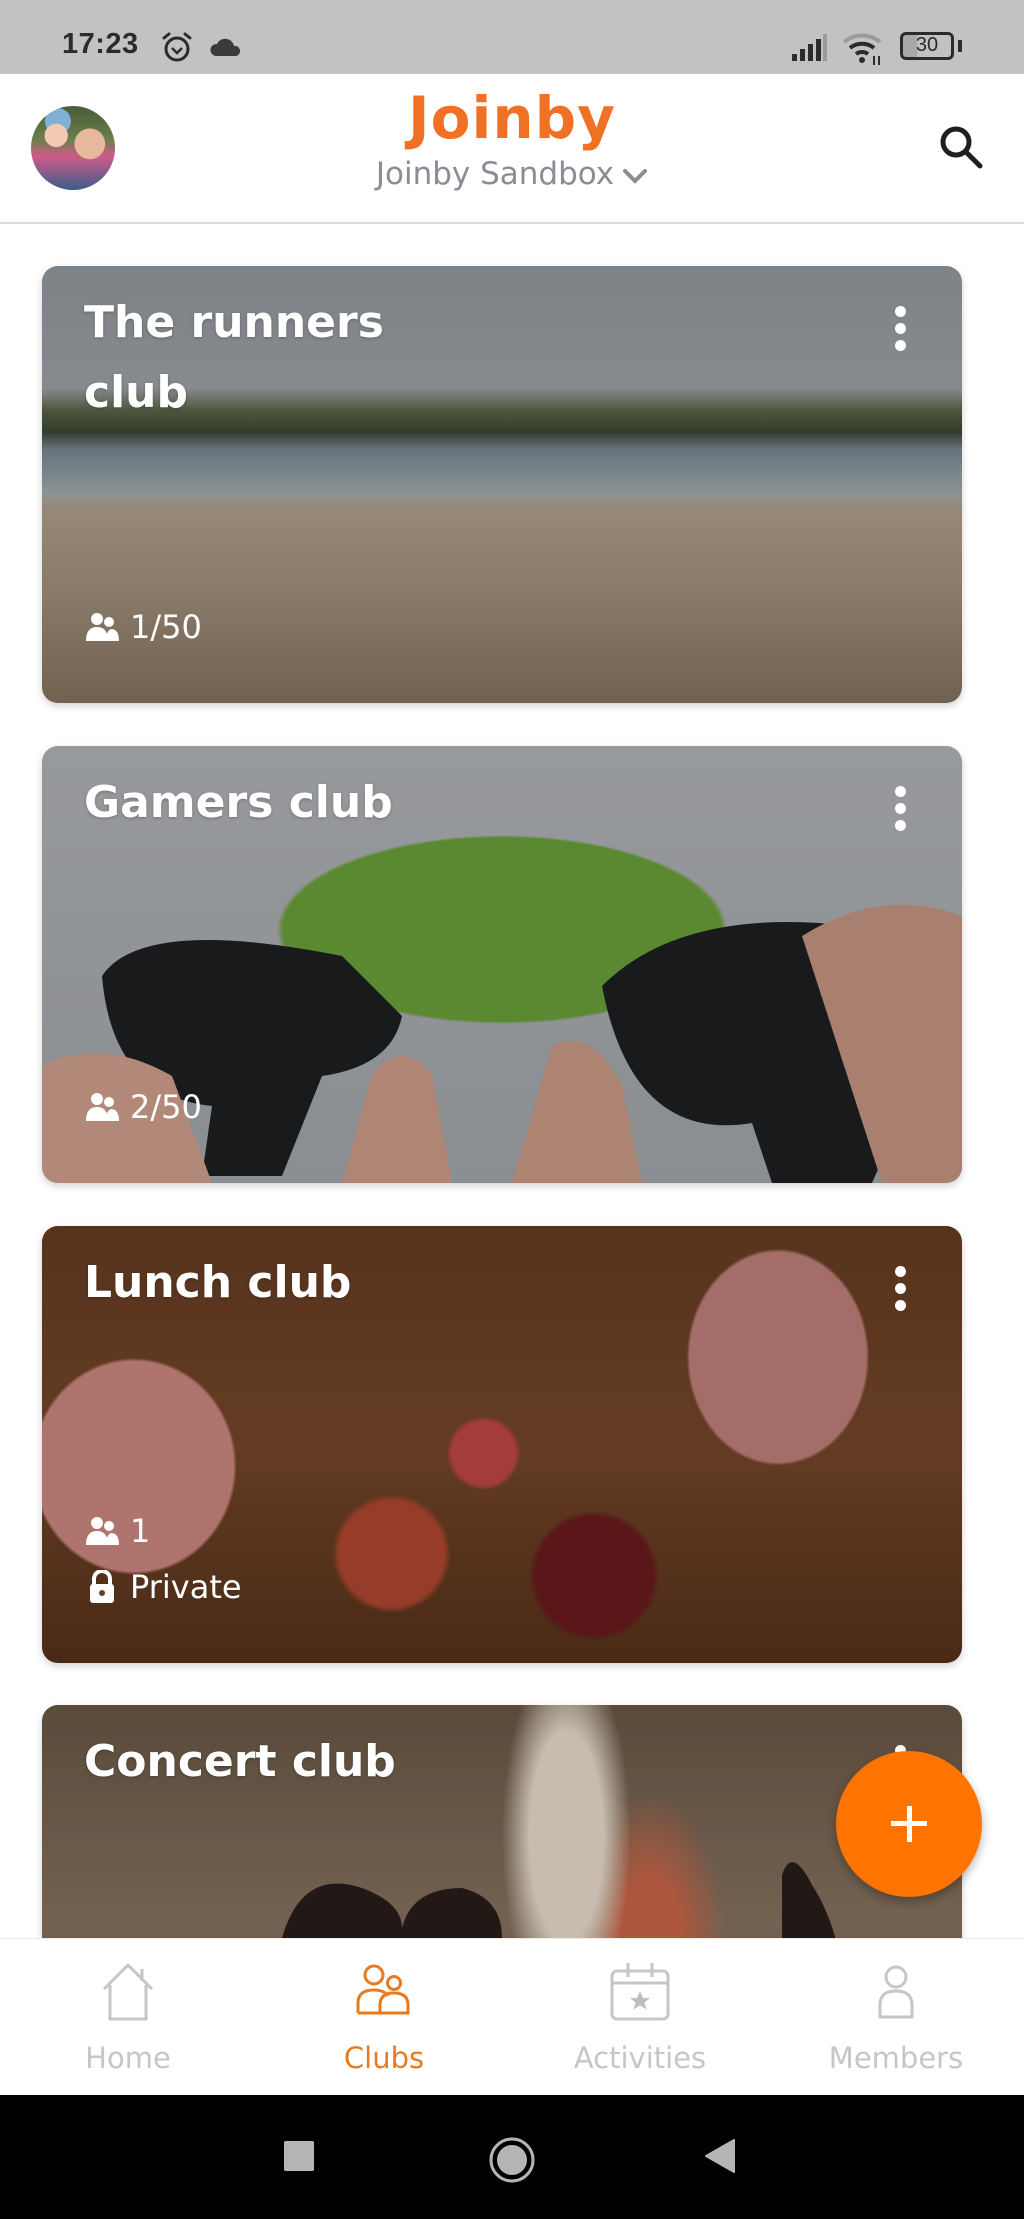 The height and width of the screenshot is (2219, 1024). I want to click on back-button, so click(721, 2156).